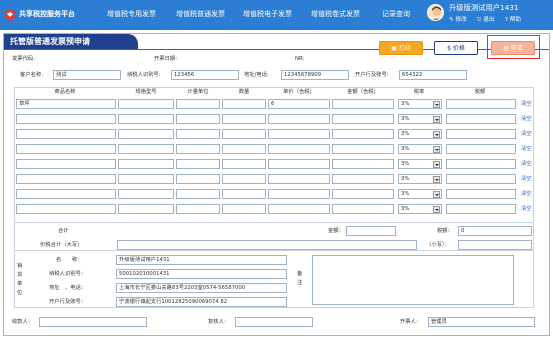 Image resolution: width=553 pixels, height=341 pixels. What do you see at coordinates (461, 20) in the screenshot?
I see `edit-label: 修改` at bounding box center [461, 20].